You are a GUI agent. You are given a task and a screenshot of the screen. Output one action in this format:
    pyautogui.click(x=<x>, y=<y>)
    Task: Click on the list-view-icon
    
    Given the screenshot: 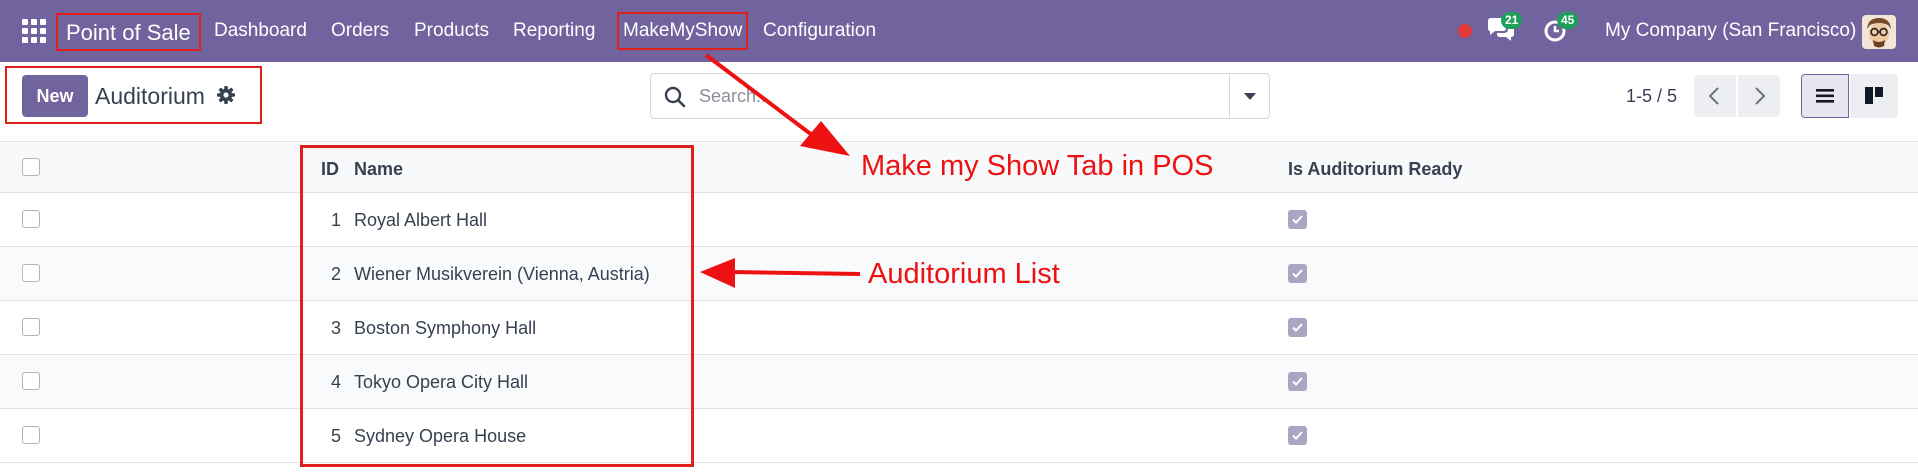 What is the action you would take?
    pyautogui.click(x=1825, y=96)
    